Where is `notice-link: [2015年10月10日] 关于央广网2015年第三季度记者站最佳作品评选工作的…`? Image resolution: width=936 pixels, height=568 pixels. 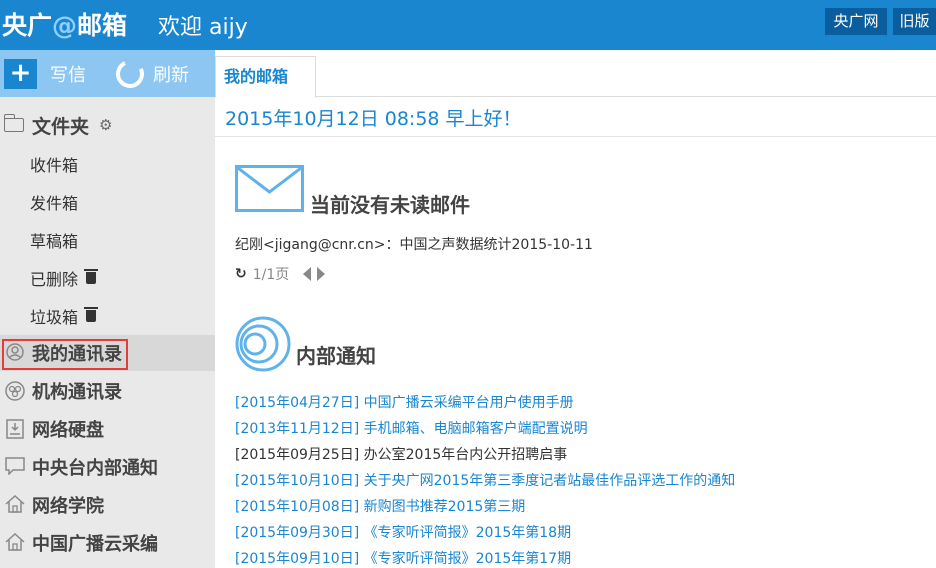 notice-link: [2015年10月10日] 关于央广网2015年第三季度记者站最佳作品评选工作的… is located at coordinates (485, 480).